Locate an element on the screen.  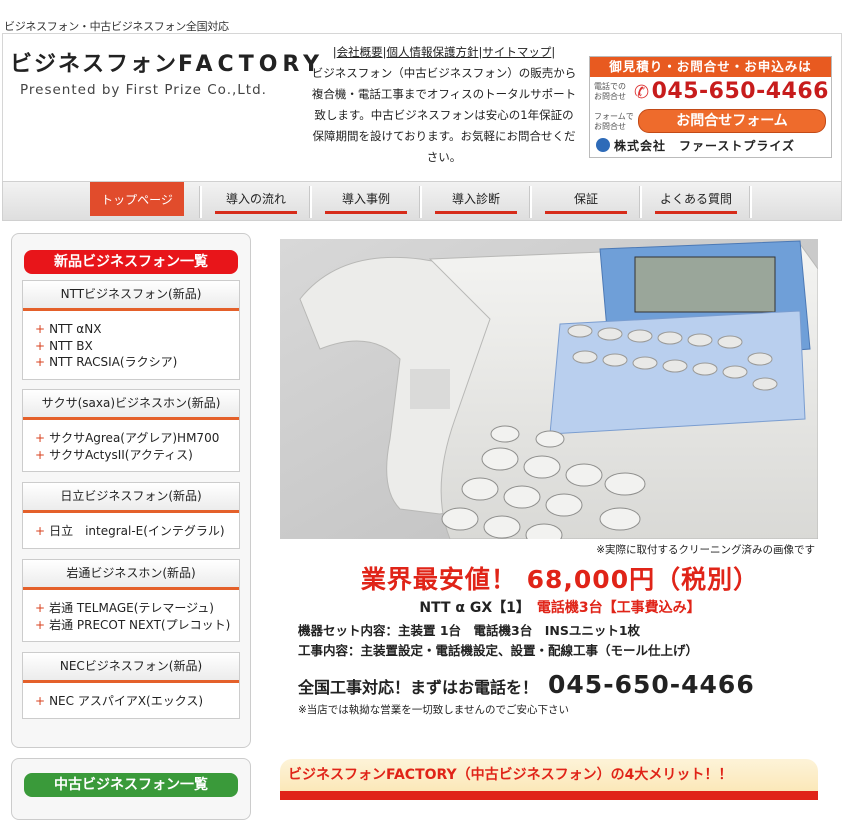
list-item: + サクサAgrea(アグレア)HM700 is located at coordinates (137, 438).